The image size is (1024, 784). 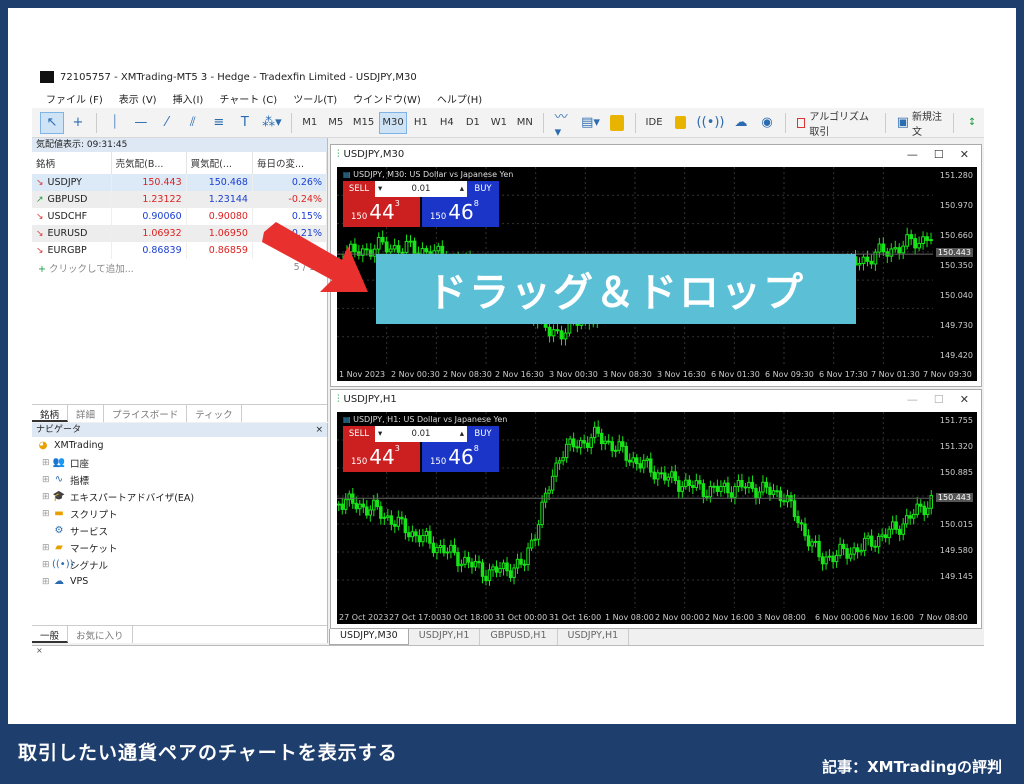 What do you see at coordinates (445, 637) in the screenshot?
I see `chart-tab-usdjpy-h1: USDJPY,H1` at bounding box center [445, 637].